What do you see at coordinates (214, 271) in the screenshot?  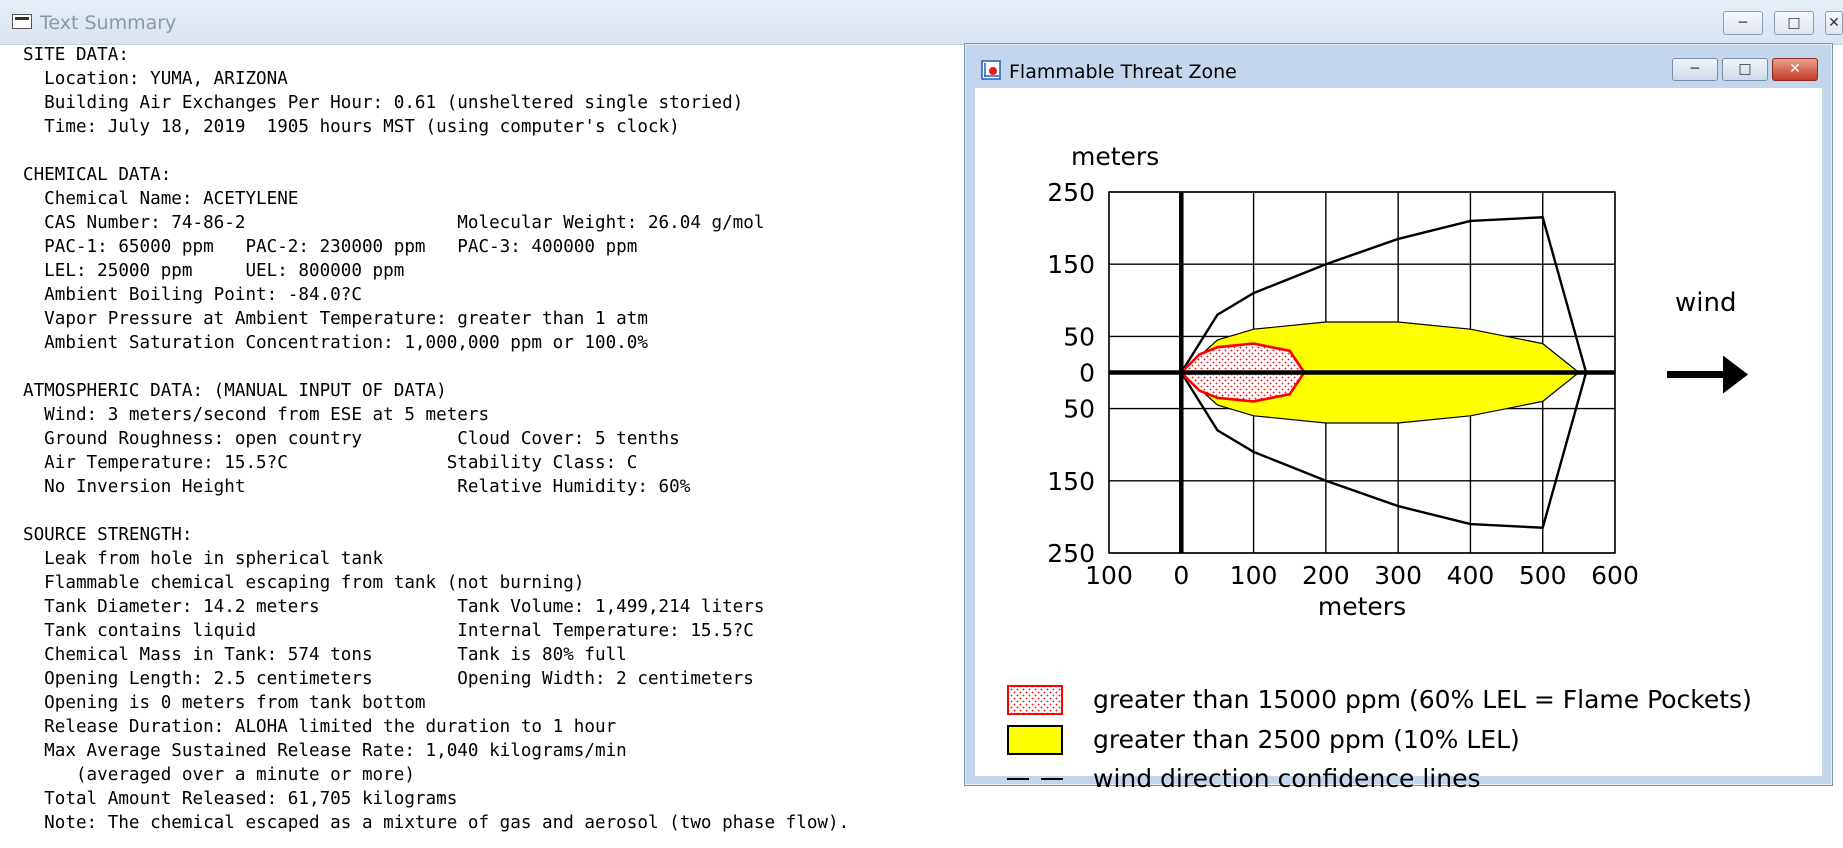 I see `summary-line: LEL: 25000 ppm UEL: 800000 ppm` at bounding box center [214, 271].